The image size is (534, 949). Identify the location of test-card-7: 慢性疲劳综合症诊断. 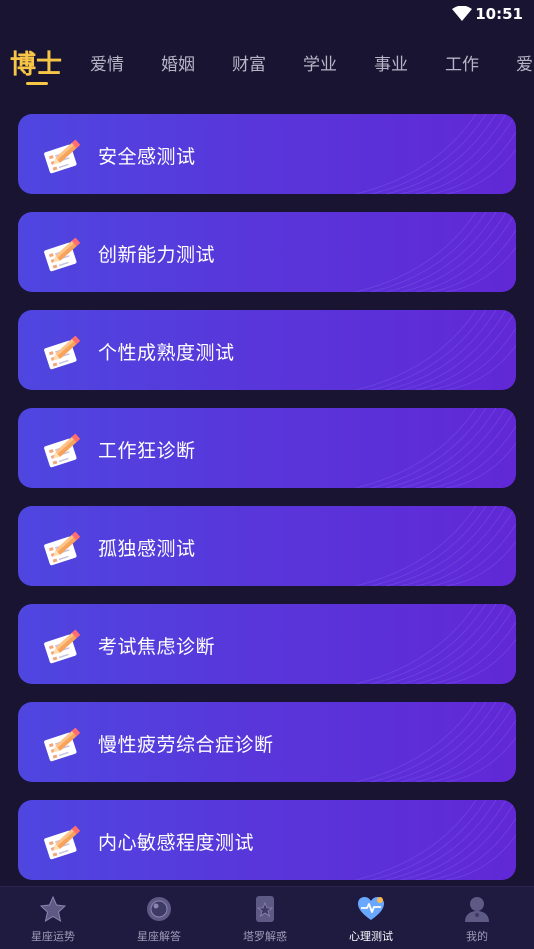
(267, 742).